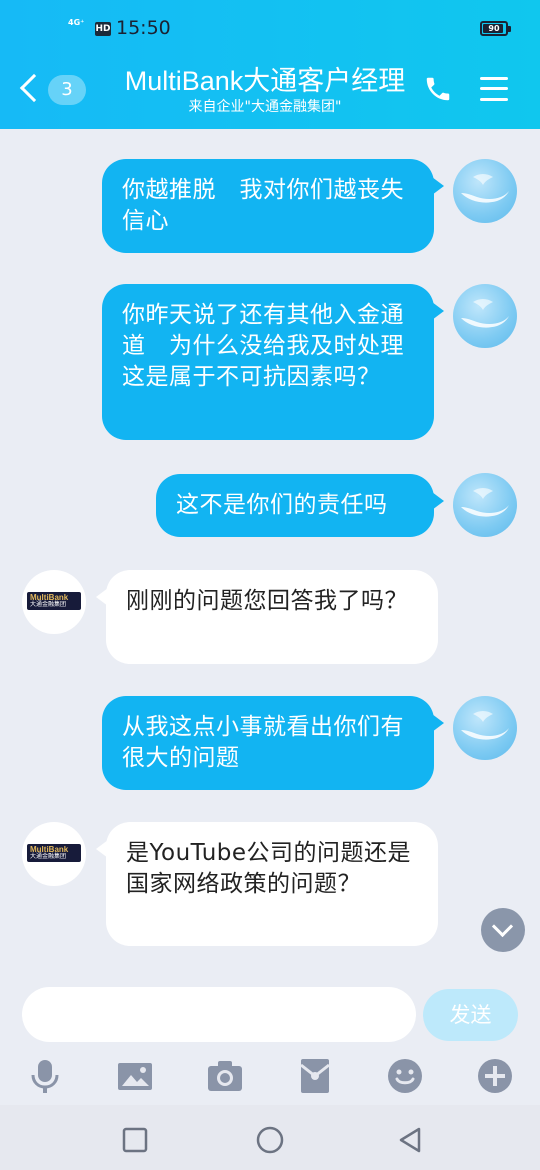  What do you see at coordinates (494, 78) in the screenshot?
I see `menu-icon` at bounding box center [494, 78].